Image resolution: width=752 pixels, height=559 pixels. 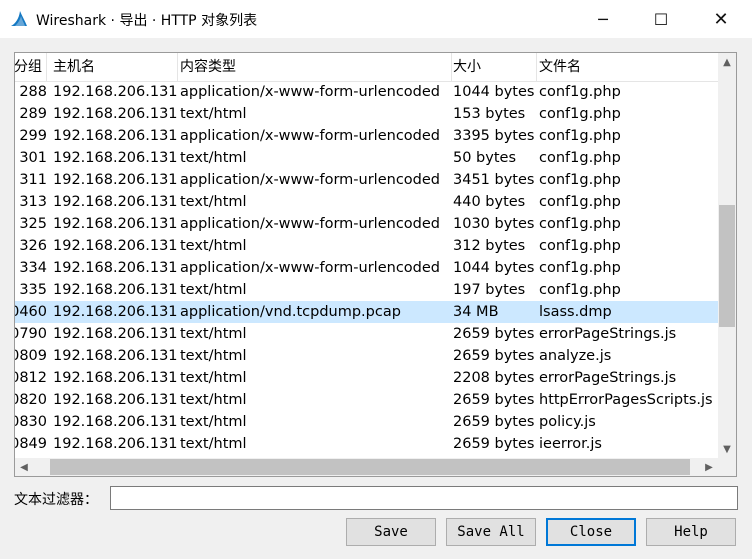 I want to click on help-button: Help, so click(x=691, y=532).